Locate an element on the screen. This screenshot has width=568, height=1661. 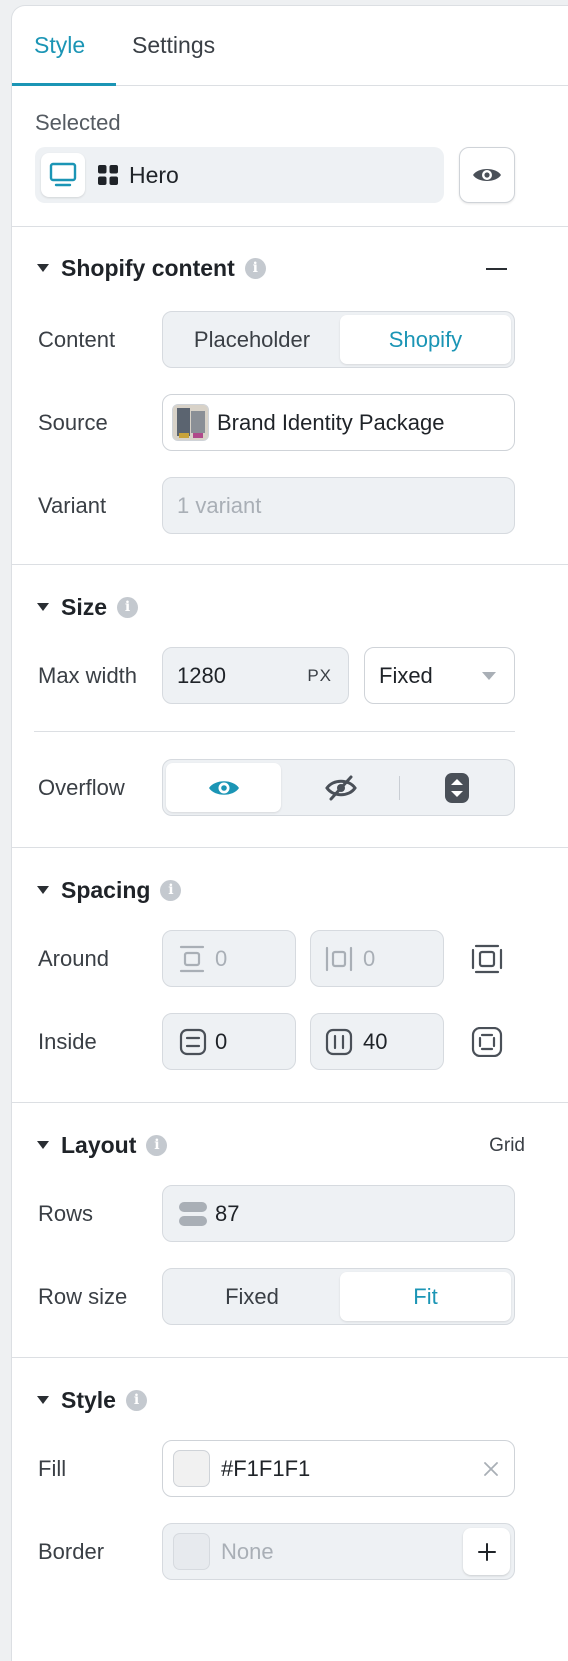
unit-label: PX is located at coordinates (319, 676).